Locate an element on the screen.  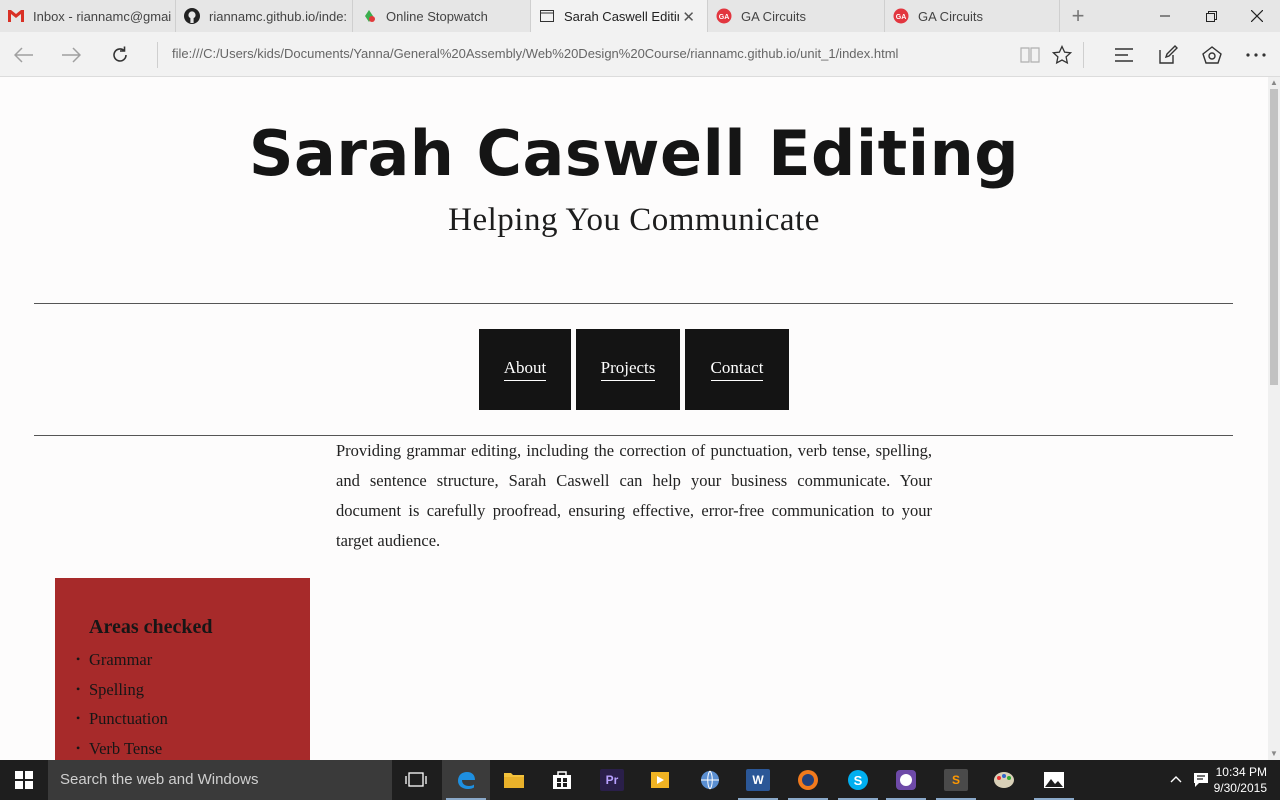
tab-gmail: Inbox - riannamc@gmai is located at coordinates (88, 16).